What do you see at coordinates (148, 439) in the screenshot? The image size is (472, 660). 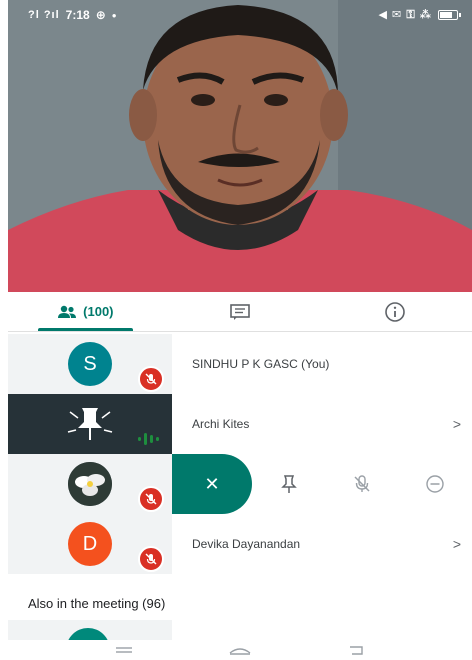 I see `speaking-indicator-icon` at bounding box center [148, 439].